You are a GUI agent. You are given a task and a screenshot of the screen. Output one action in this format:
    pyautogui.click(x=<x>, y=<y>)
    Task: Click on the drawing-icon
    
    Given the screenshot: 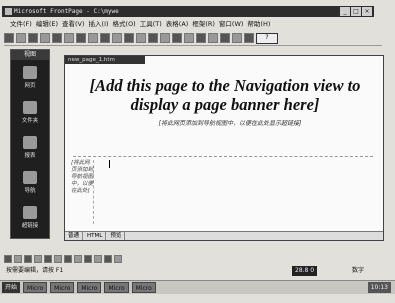 What is the action you would take?
    pyautogui.click(x=201, y=38)
    